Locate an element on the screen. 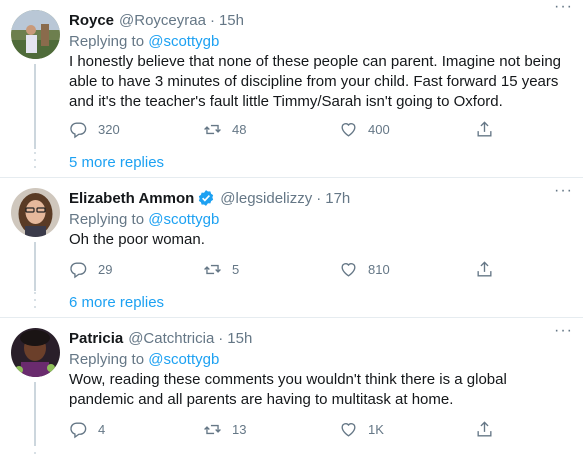  timestamp: 17h is located at coordinates (337, 198).